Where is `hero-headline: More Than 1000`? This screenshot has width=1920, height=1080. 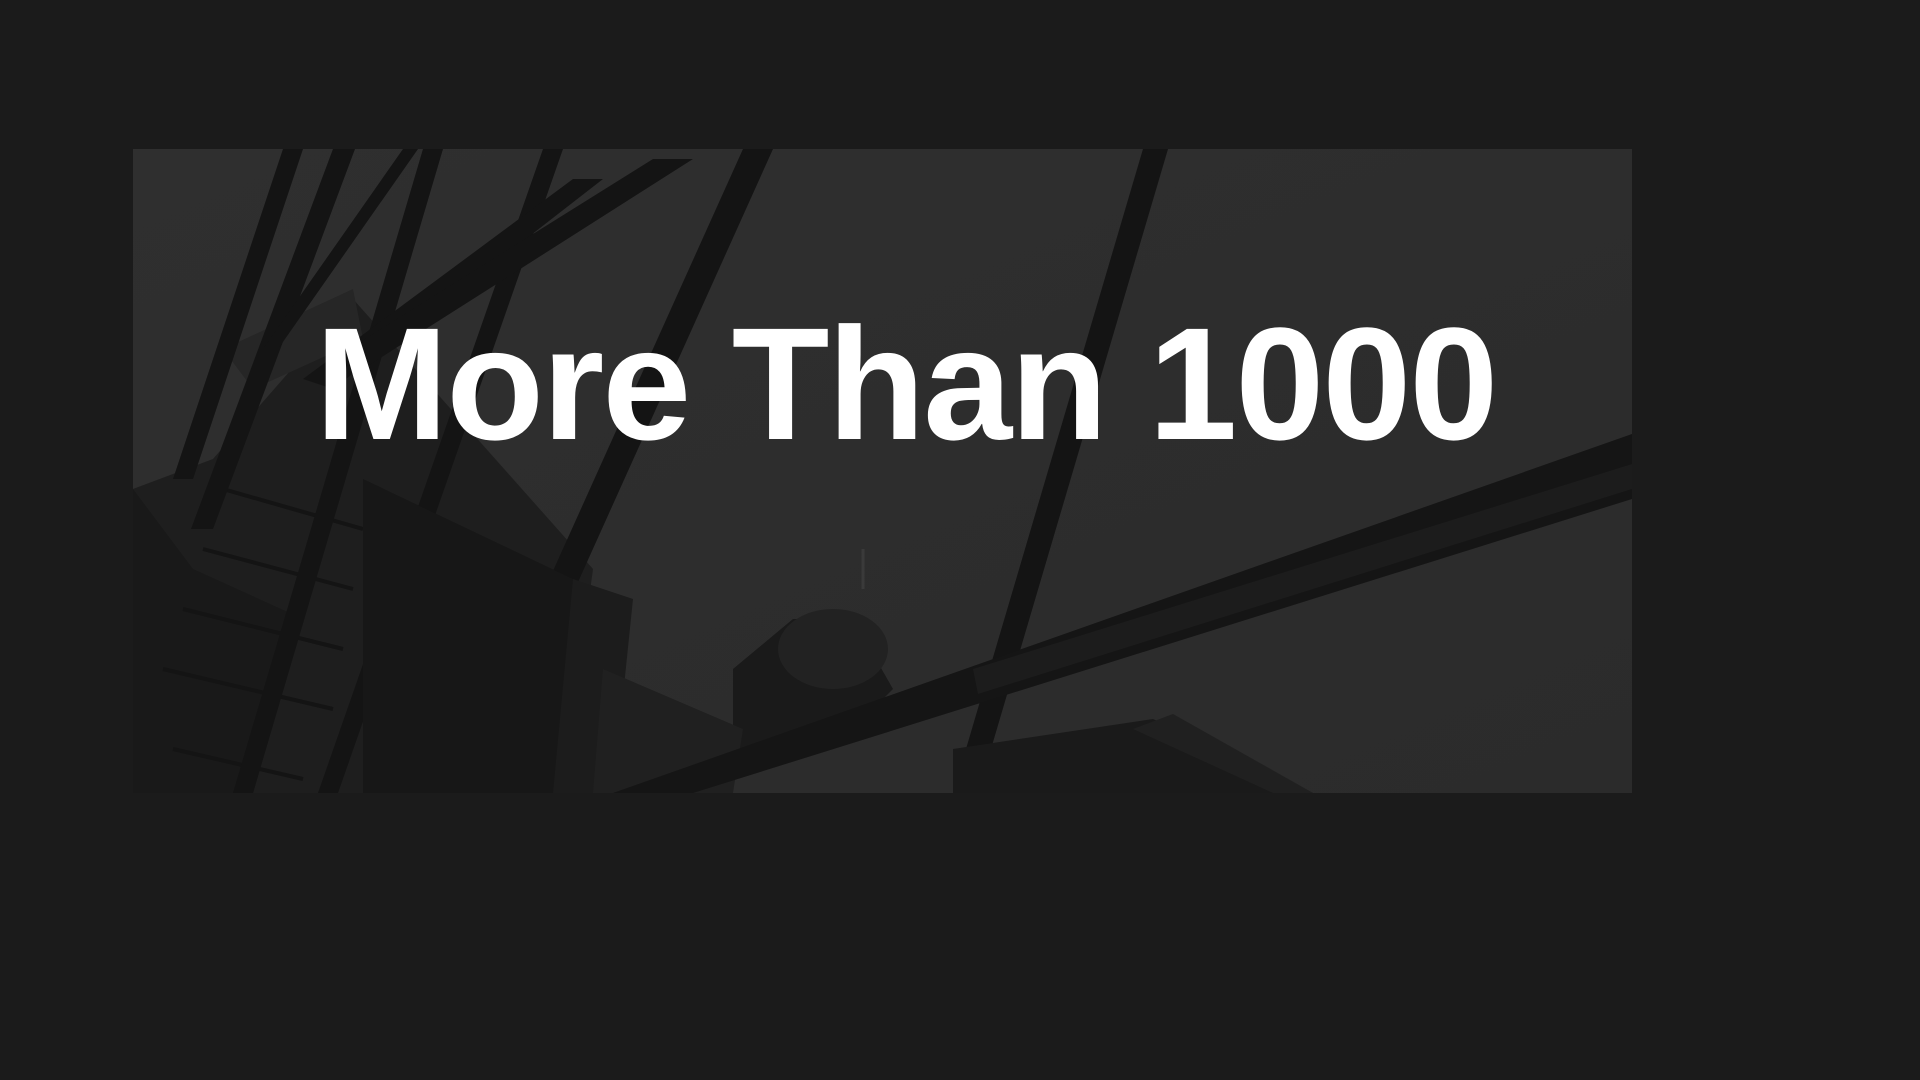 hero-headline: More Than 1000 is located at coordinates (906, 383).